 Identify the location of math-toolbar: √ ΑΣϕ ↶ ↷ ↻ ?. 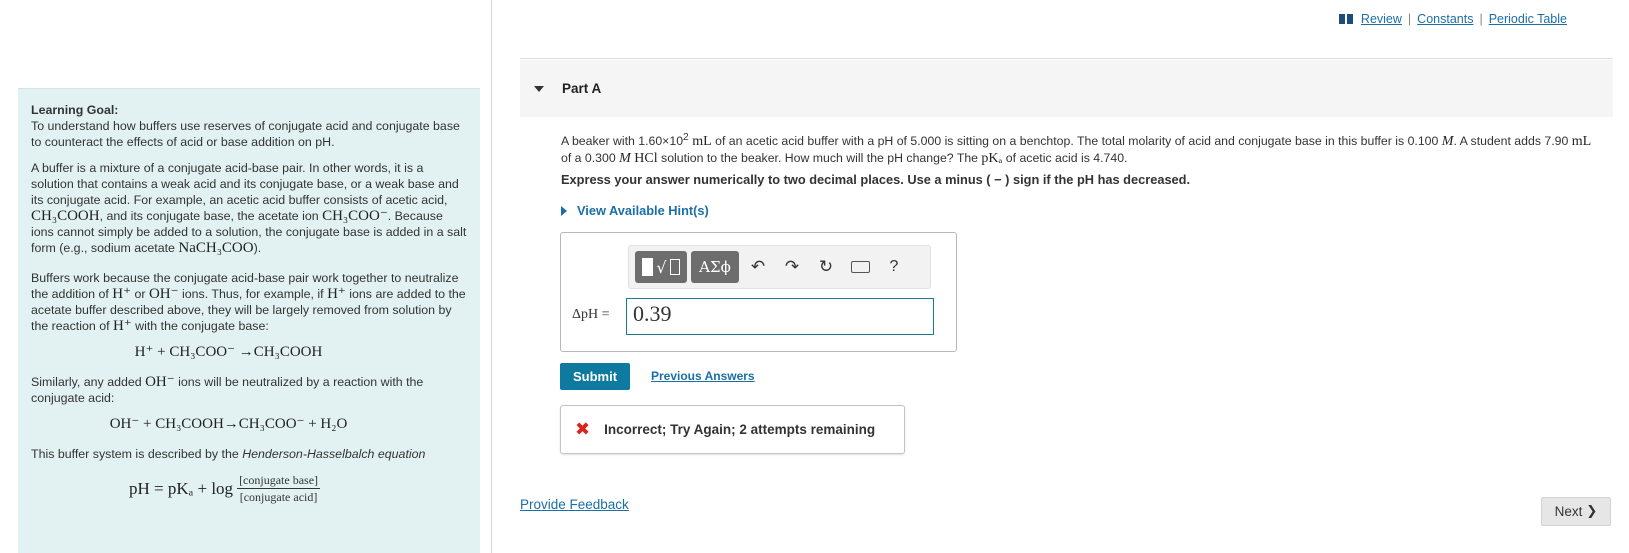
(779, 267).